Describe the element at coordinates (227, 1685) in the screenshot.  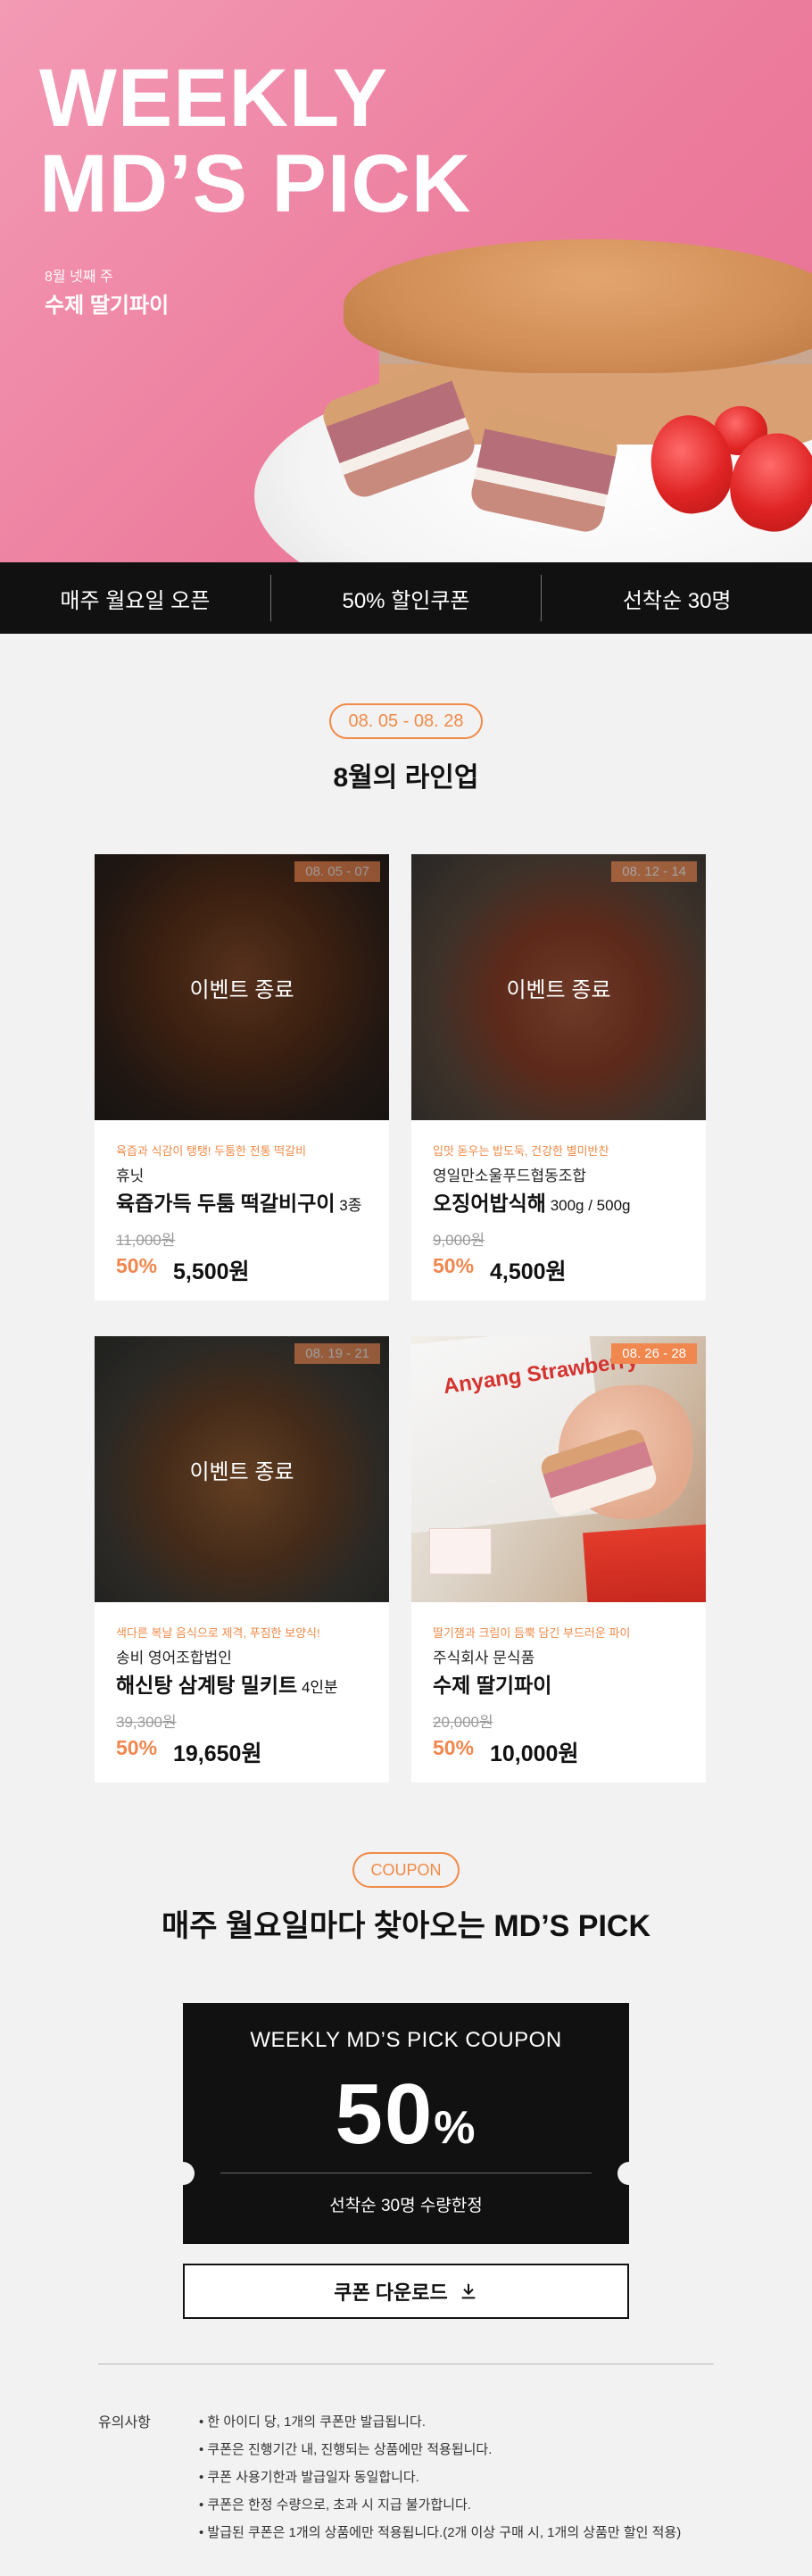
I see `product-name: 해신탕 삼계탕 밀키트 4인분` at that location.